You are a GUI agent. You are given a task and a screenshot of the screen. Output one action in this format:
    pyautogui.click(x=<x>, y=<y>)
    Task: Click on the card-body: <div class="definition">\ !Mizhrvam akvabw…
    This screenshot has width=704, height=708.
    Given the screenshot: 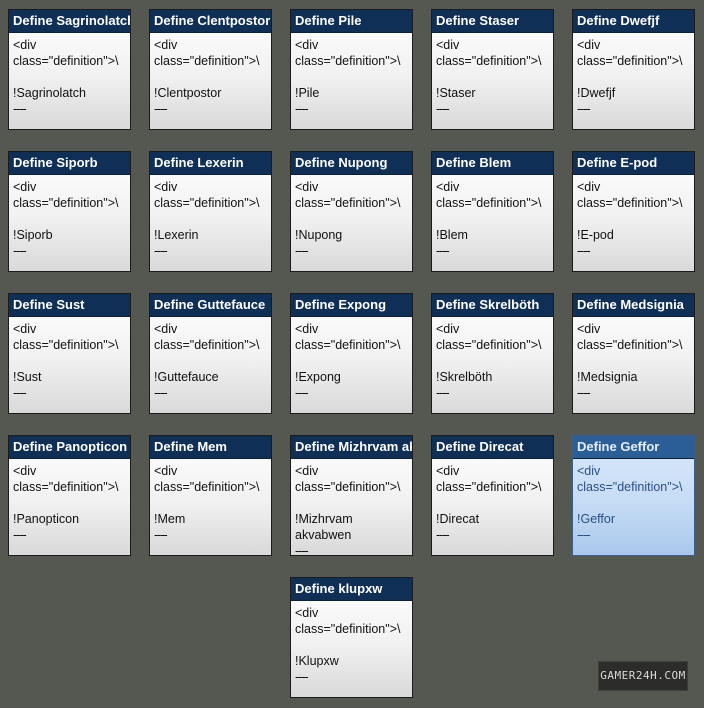 What is the action you would take?
    pyautogui.click(x=351, y=507)
    